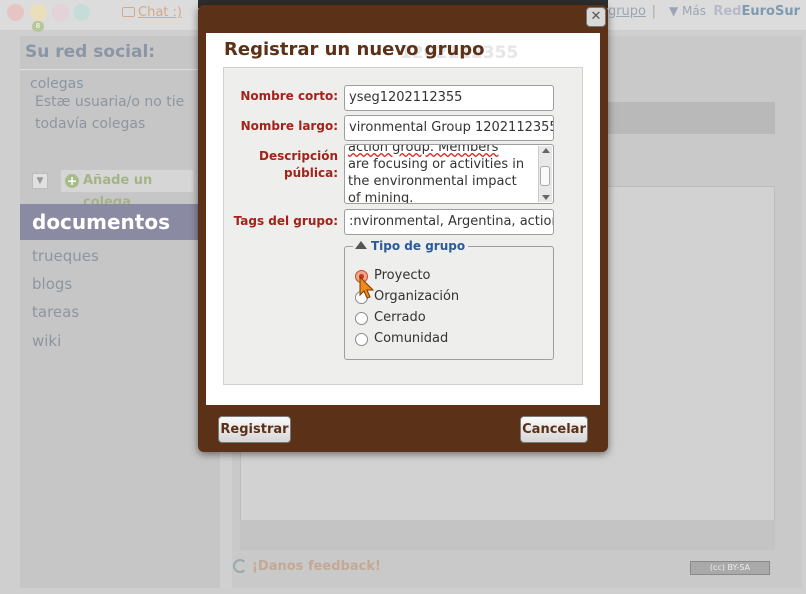 The width and height of the screenshot is (806, 594). Describe the element at coordinates (285, 221) in the screenshot. I see `tags-label: Tags del grupo:` at that location.